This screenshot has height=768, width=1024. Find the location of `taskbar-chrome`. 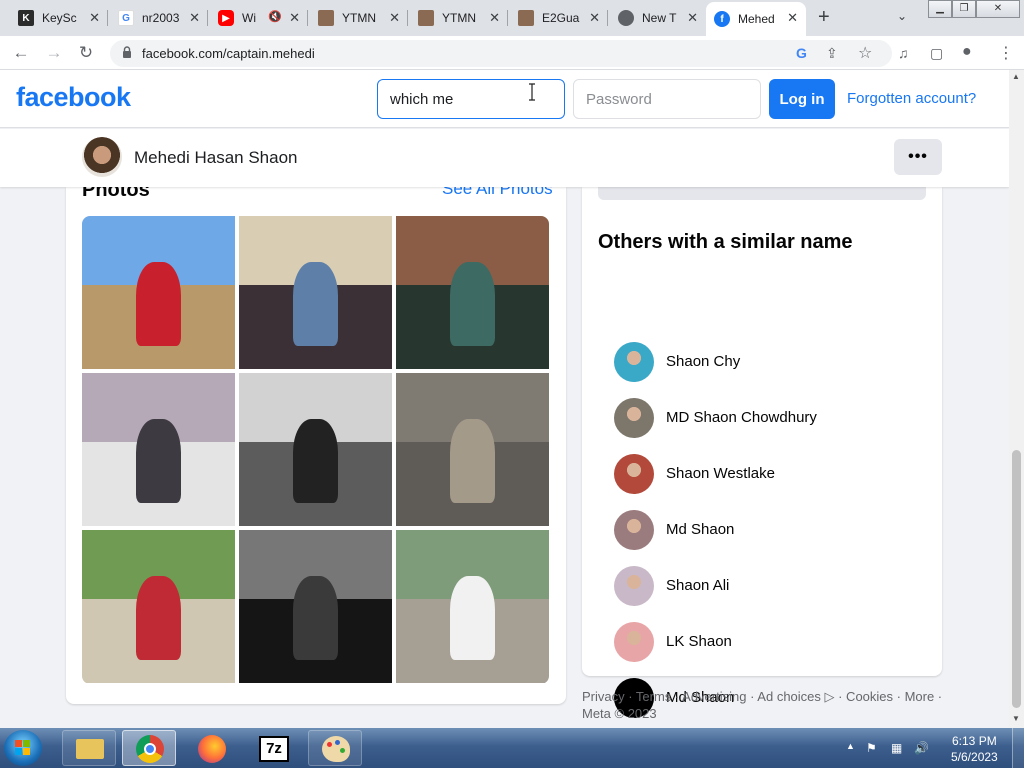

taskbar-chrome is located at coordinates (149, 748).